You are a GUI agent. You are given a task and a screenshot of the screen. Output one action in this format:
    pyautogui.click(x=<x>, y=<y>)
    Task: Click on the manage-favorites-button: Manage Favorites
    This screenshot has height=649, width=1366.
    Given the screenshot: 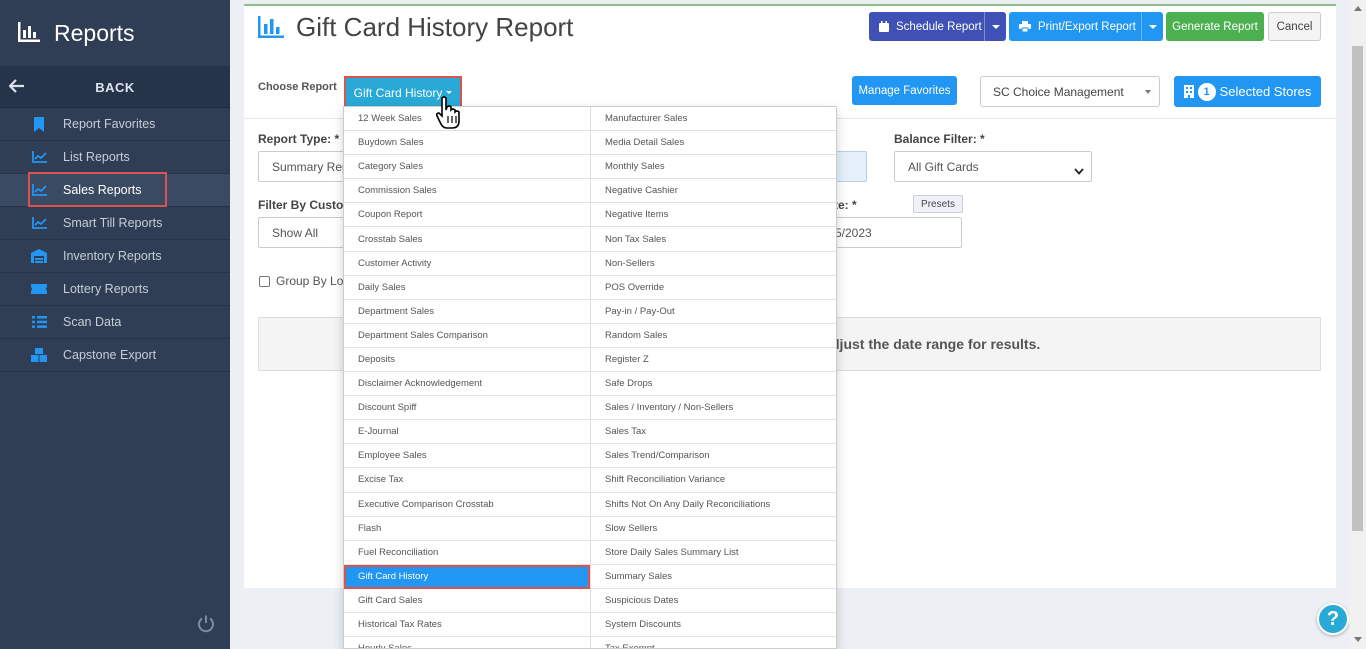 What is the action you would take?
    pyautogui.click(x=904, y=90)
    